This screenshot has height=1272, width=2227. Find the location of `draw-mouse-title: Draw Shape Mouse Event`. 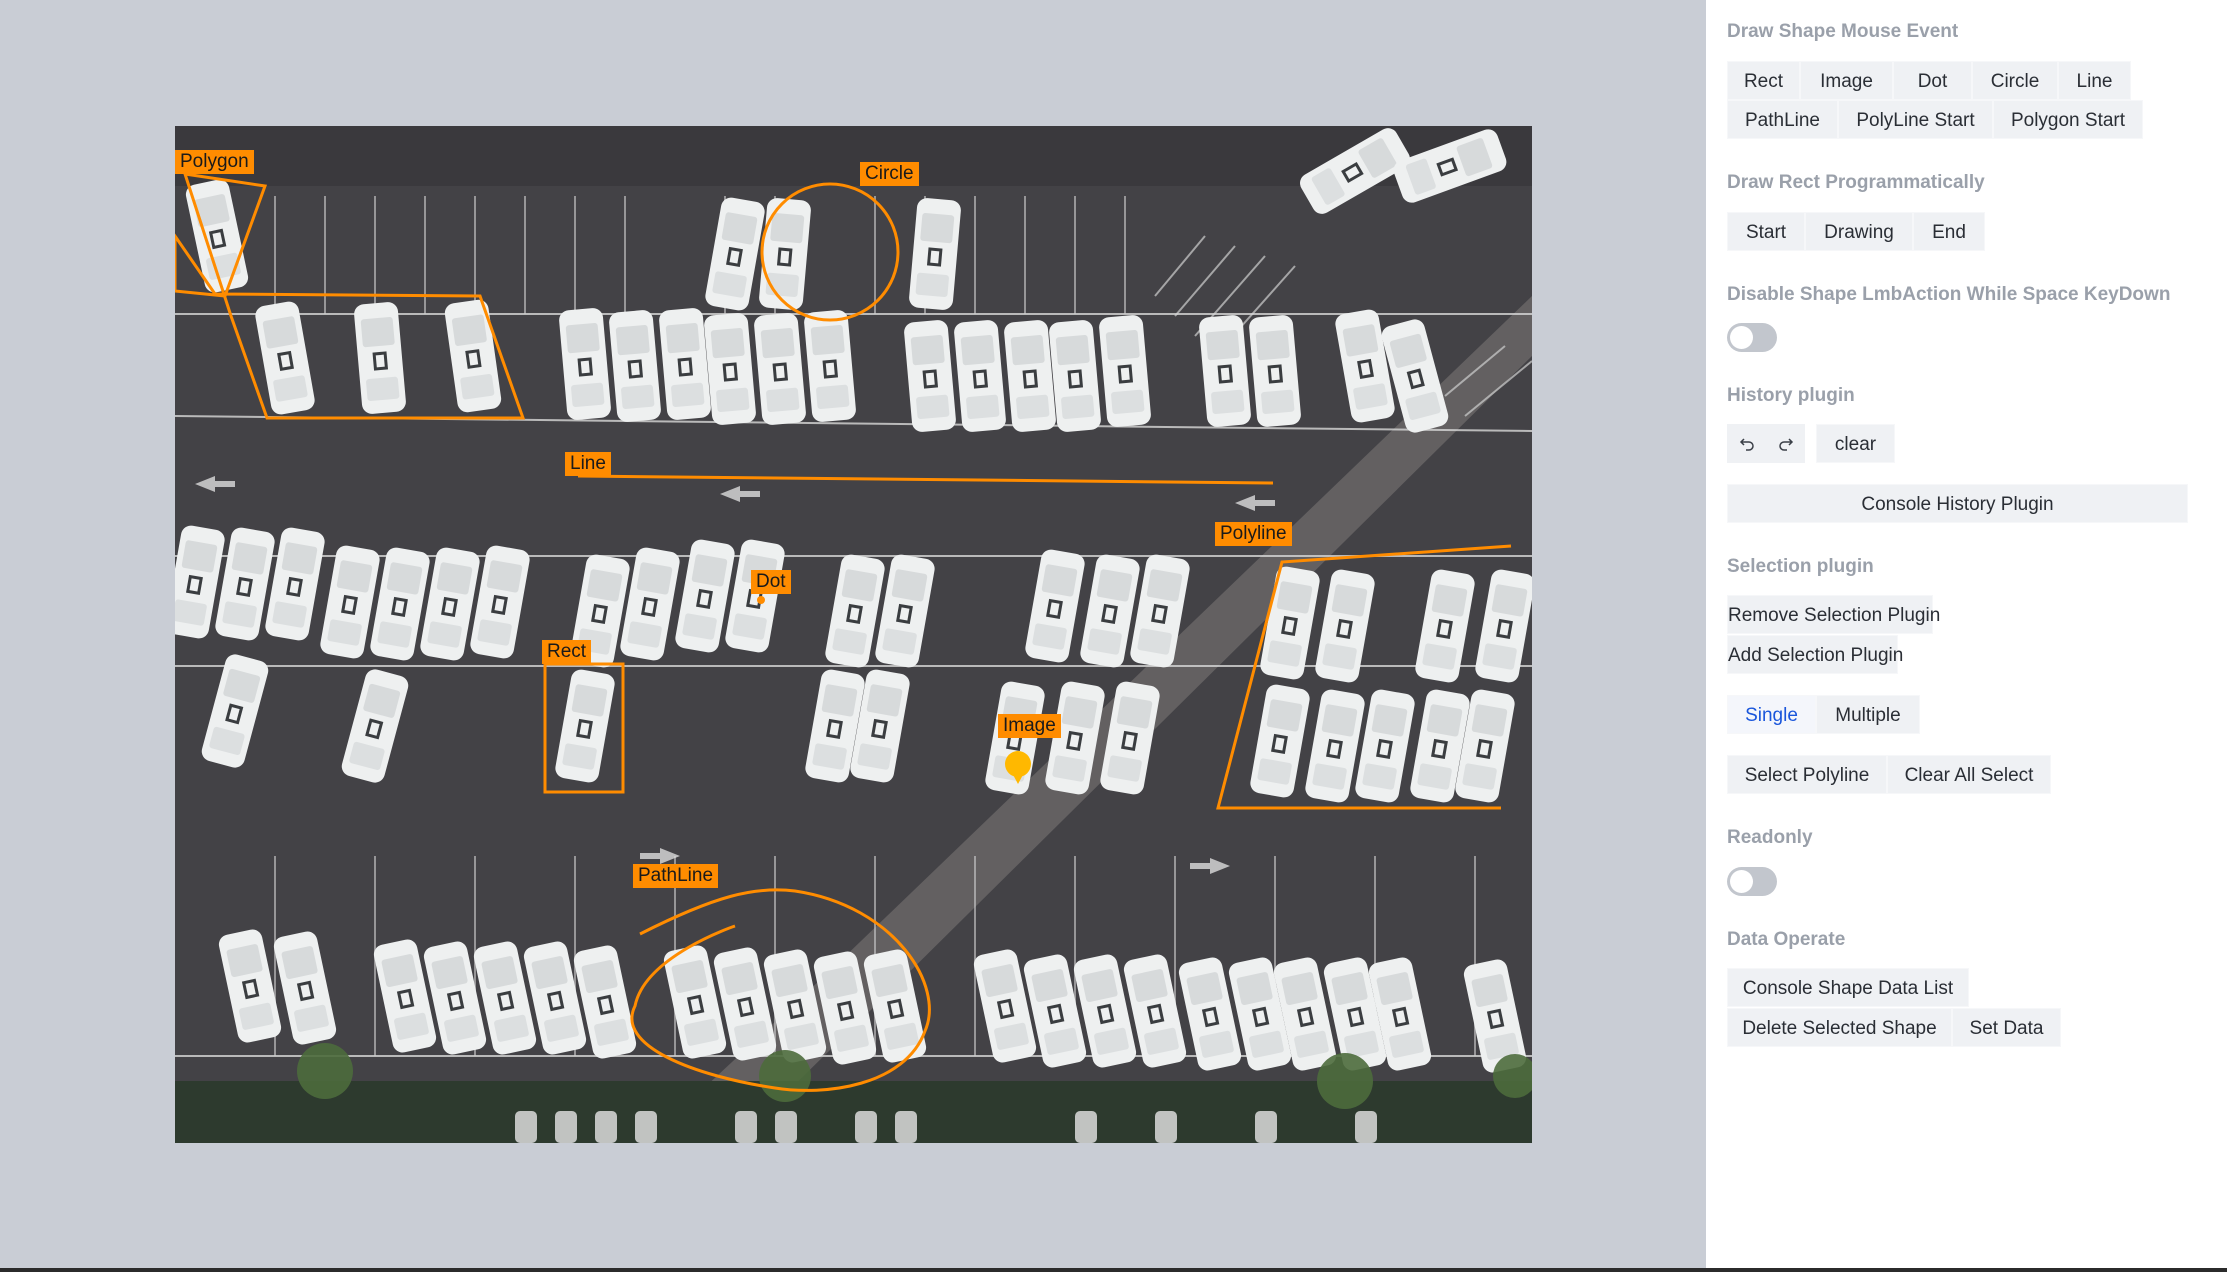

draw-mouse-title: Draw Shape Mouse Event is located at coordinates (1843, 31).